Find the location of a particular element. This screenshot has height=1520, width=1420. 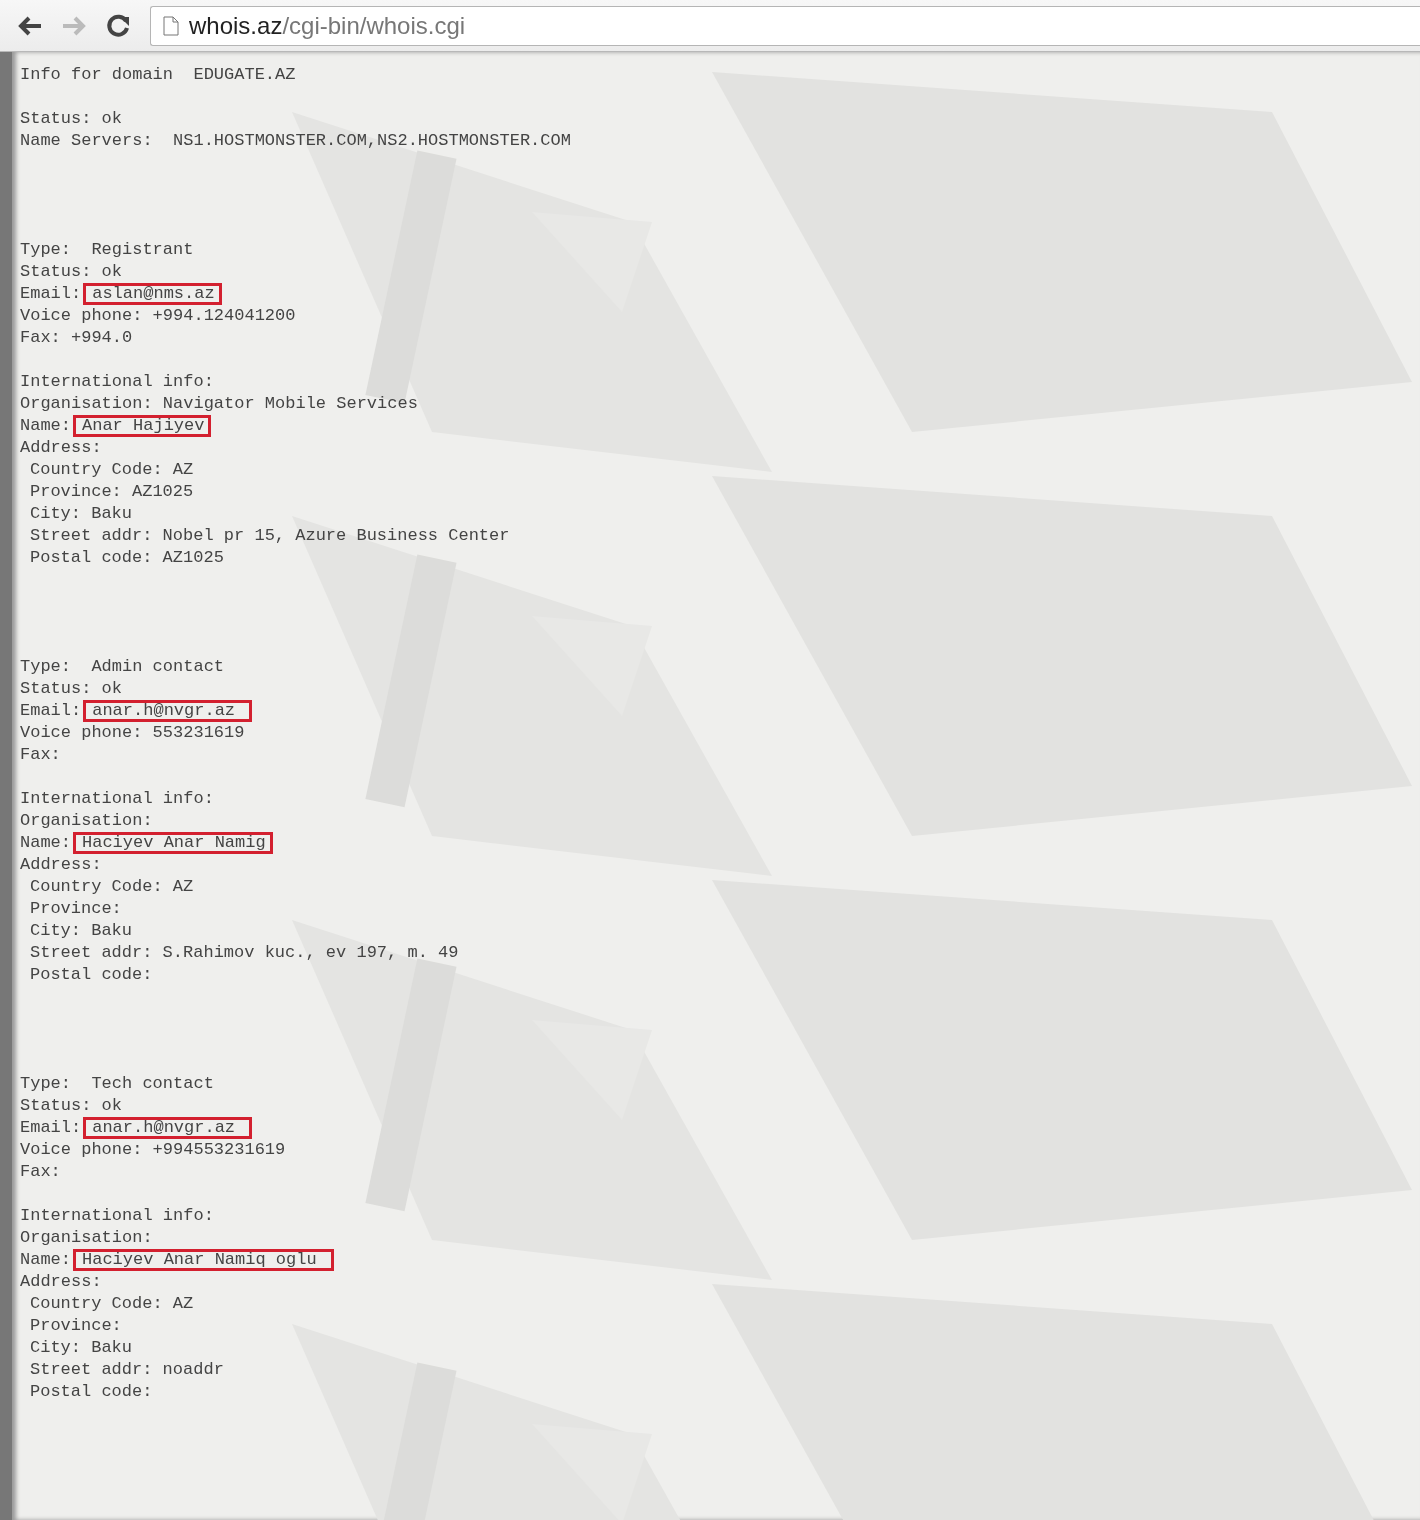

whois-line: Type: Tech contact is located at coordinates (117, 1083).